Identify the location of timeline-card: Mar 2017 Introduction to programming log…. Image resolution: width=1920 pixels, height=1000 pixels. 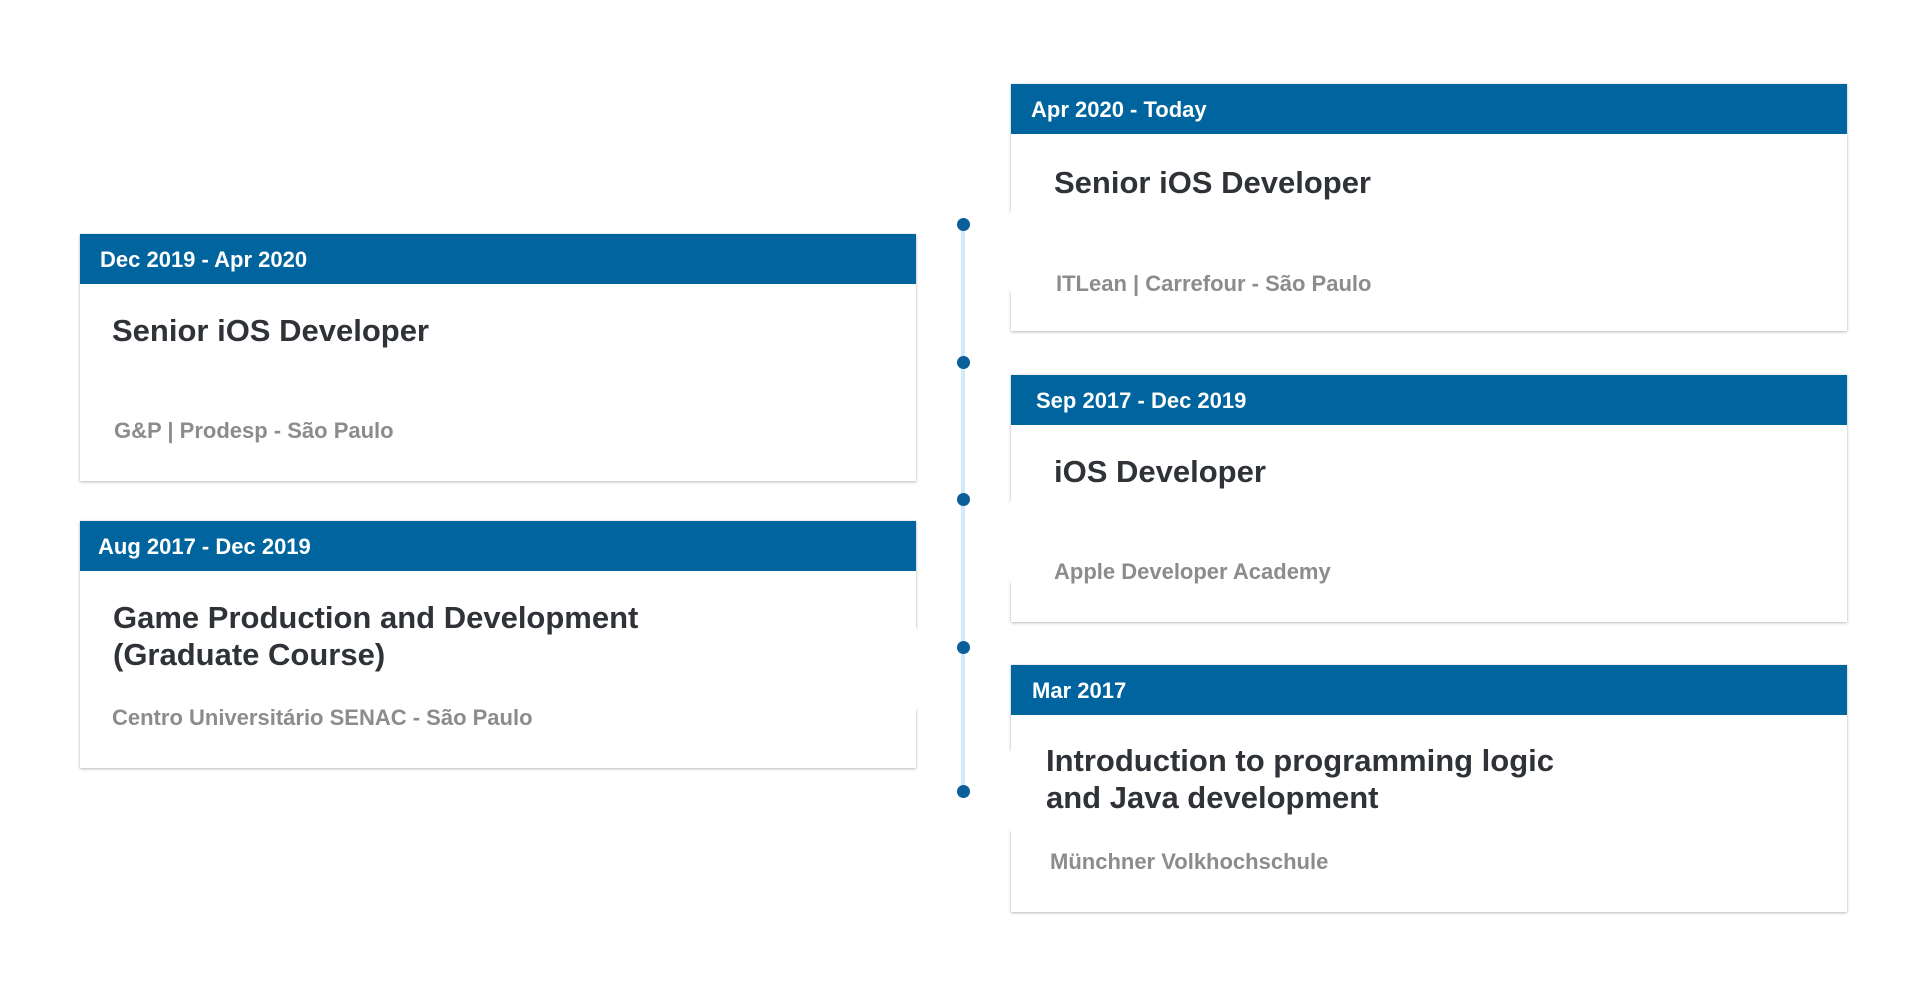
(1429, 788).